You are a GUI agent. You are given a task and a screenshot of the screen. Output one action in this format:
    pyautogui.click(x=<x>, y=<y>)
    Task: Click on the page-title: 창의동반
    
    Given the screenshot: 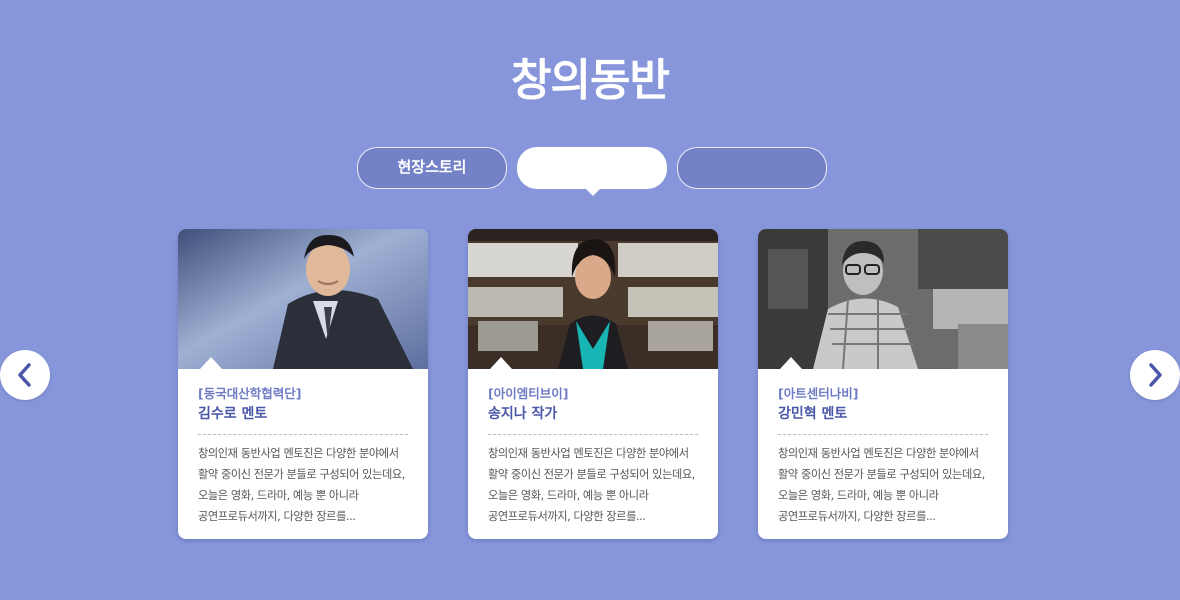 What is the action you would take?
    pyautogui.click(x=590, y=80)
    